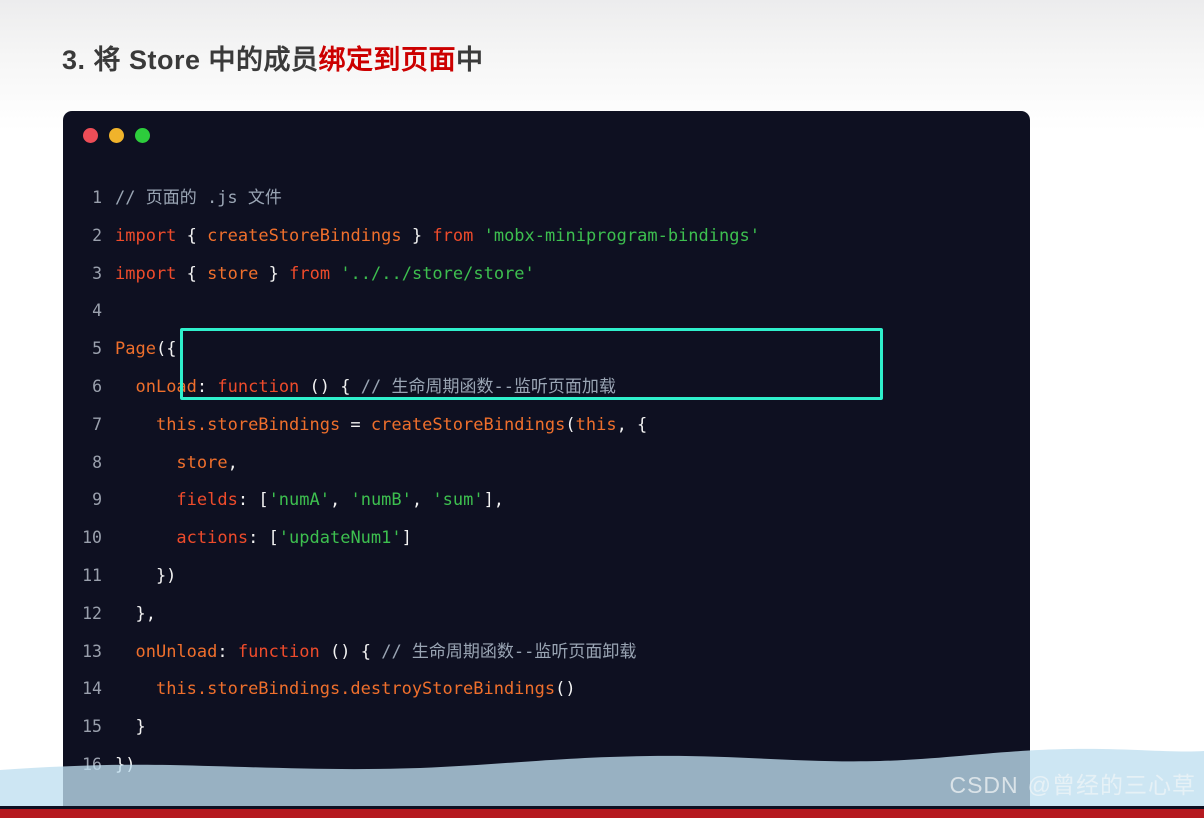 The width and height of the screenshot is (1204, 818). I want to click on line-number: 6, so click(97, 386).